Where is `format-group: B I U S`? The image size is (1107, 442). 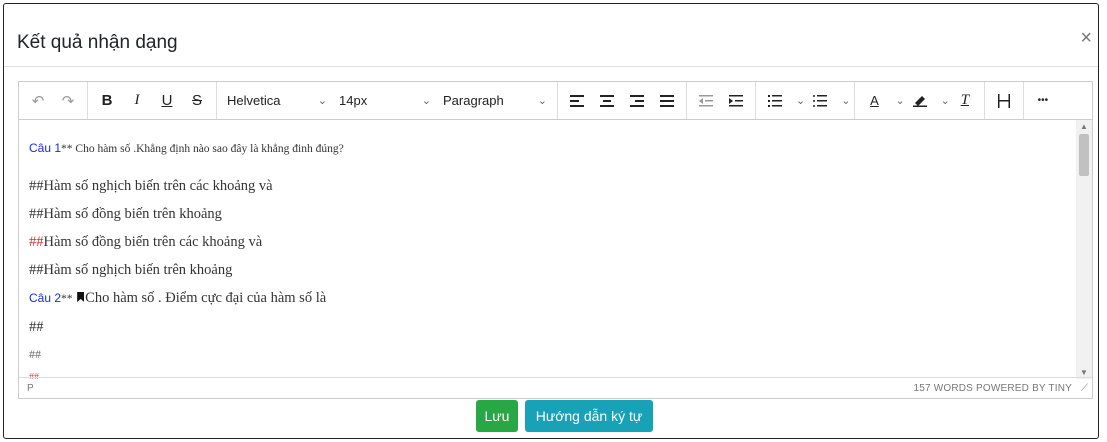
format-group: B I U S is located at coordinates (152, 100).